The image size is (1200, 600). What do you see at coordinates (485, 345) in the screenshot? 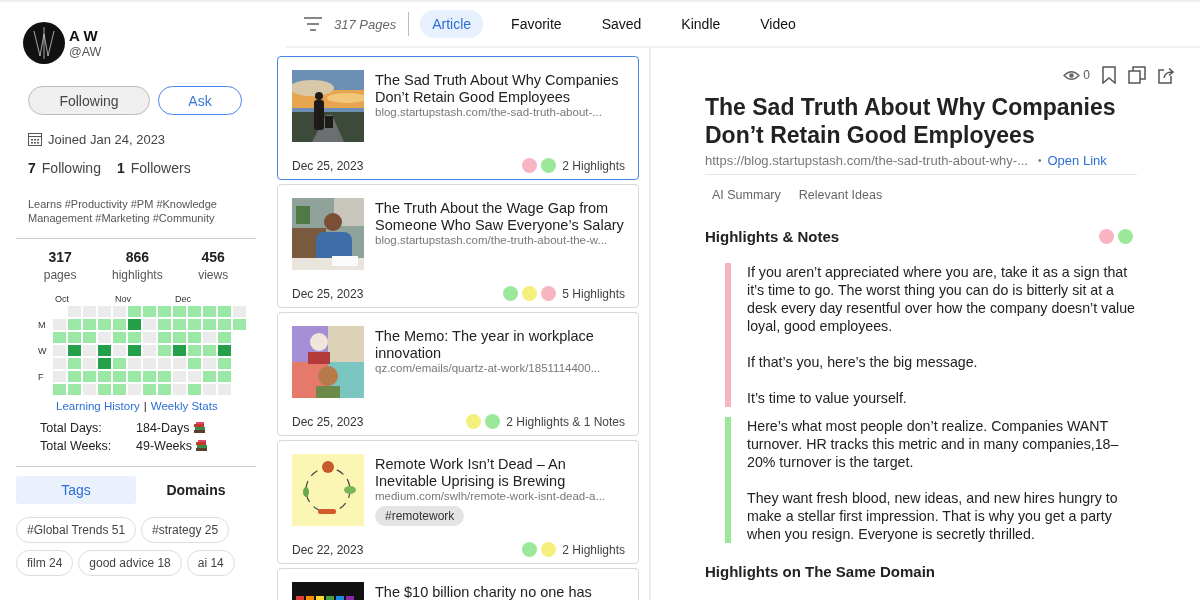
I see `article-title: The Memo: The year in workplace innovation` at bounding box center [485, 345].